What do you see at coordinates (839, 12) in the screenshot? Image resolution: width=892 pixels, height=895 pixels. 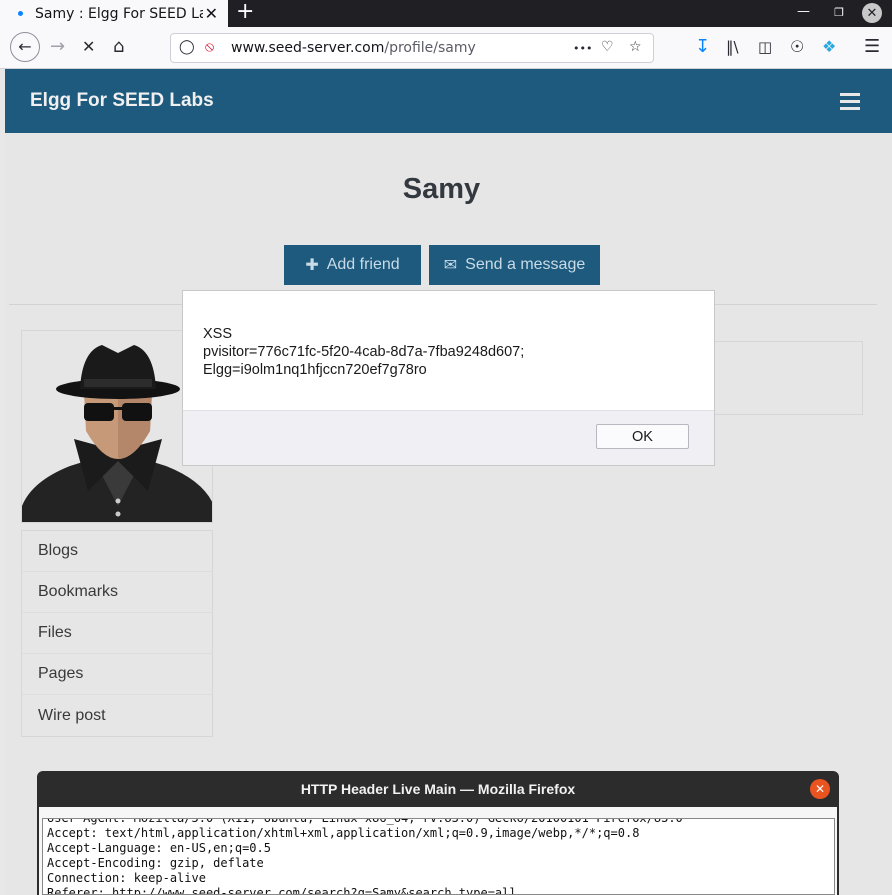 I see `maximize-icon: ❐` at bounding box center [839, 12].